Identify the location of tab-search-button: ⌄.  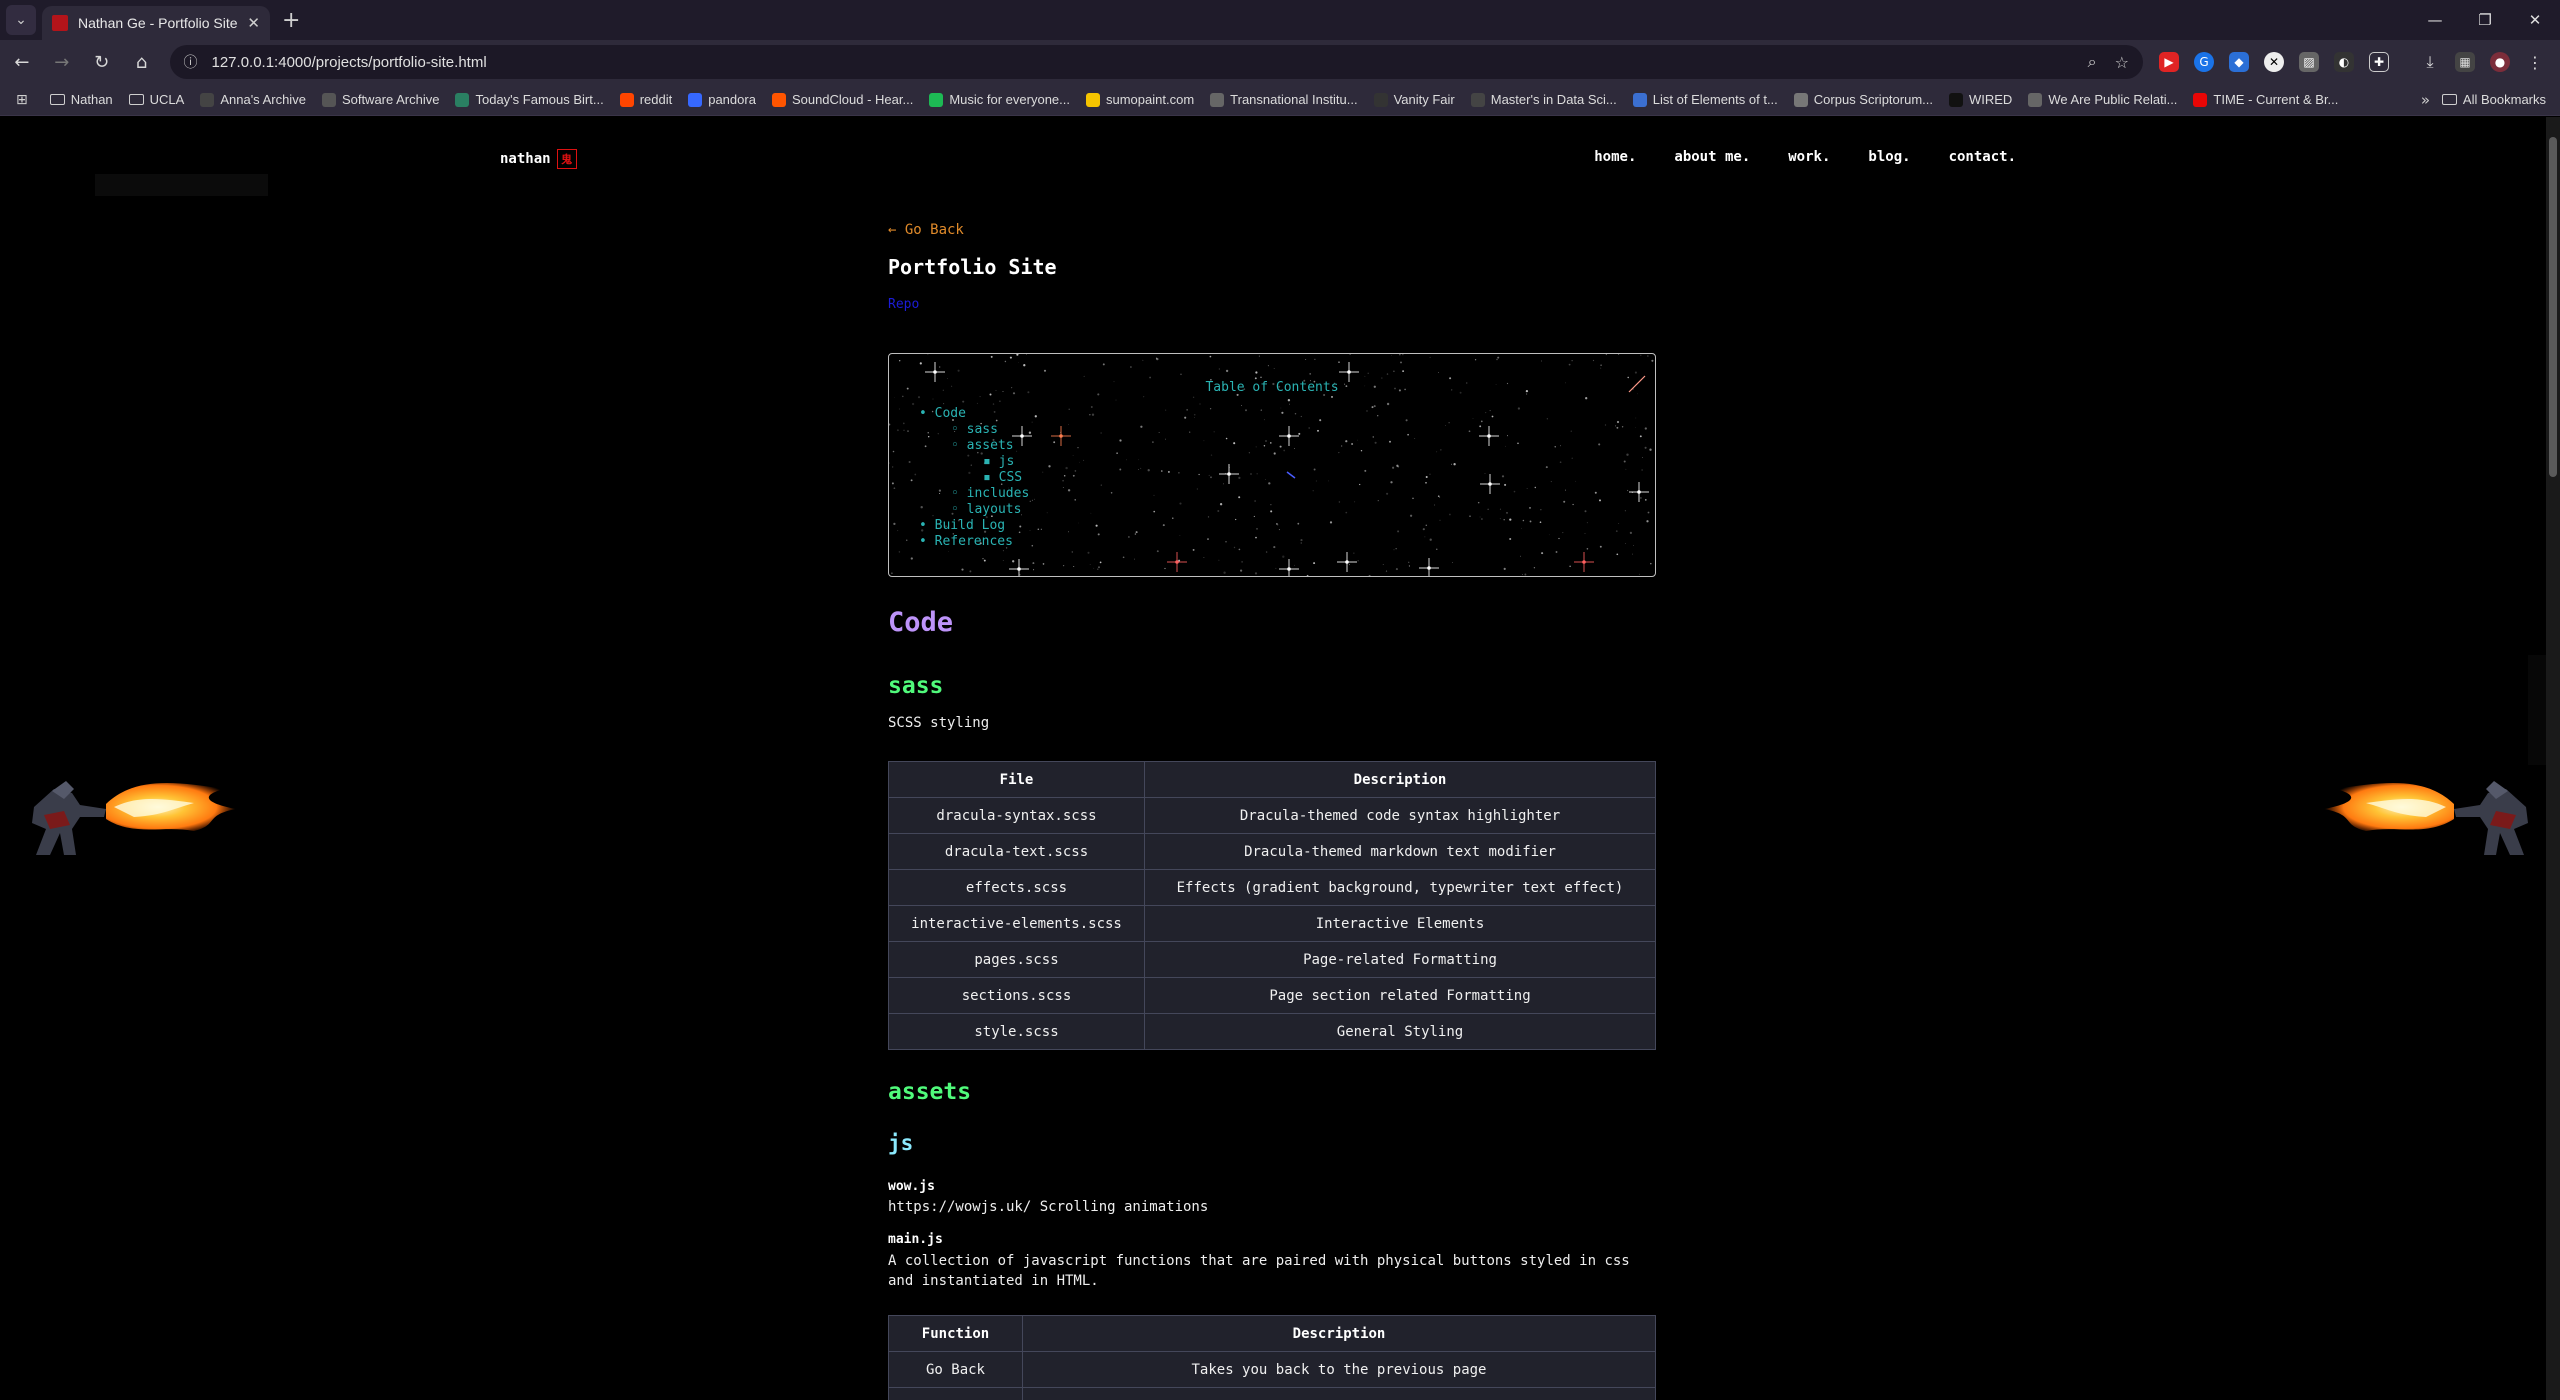
(21, 20).